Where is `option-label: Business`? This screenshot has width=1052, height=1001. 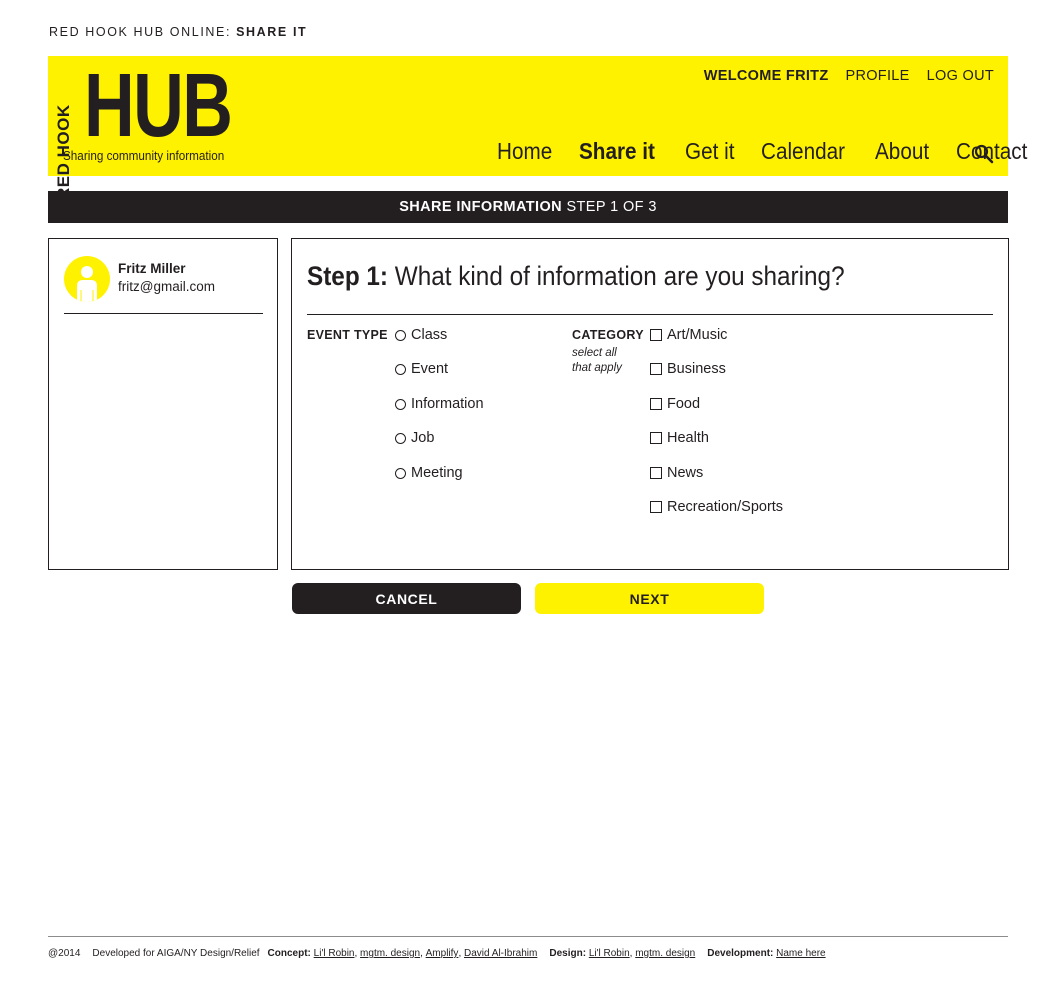
option-label: Business is located at coordinates (696, 369).